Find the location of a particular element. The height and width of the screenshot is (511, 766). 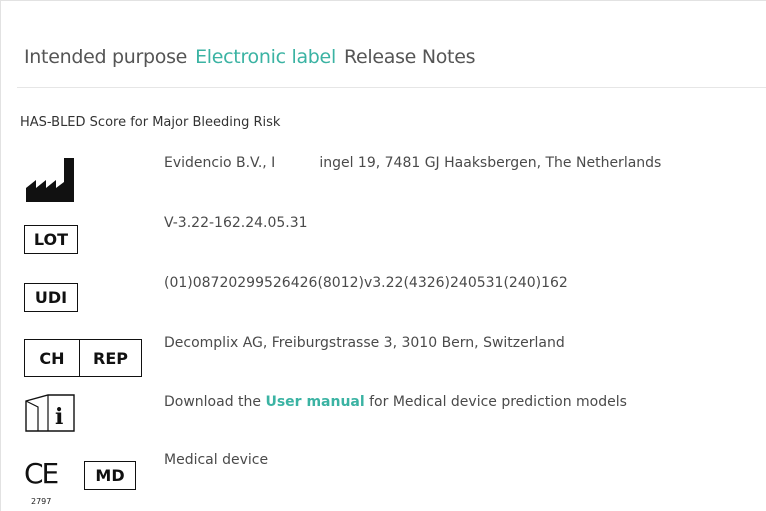

ce-notified-body-number: 2797 is located at coordinates (41, 501).